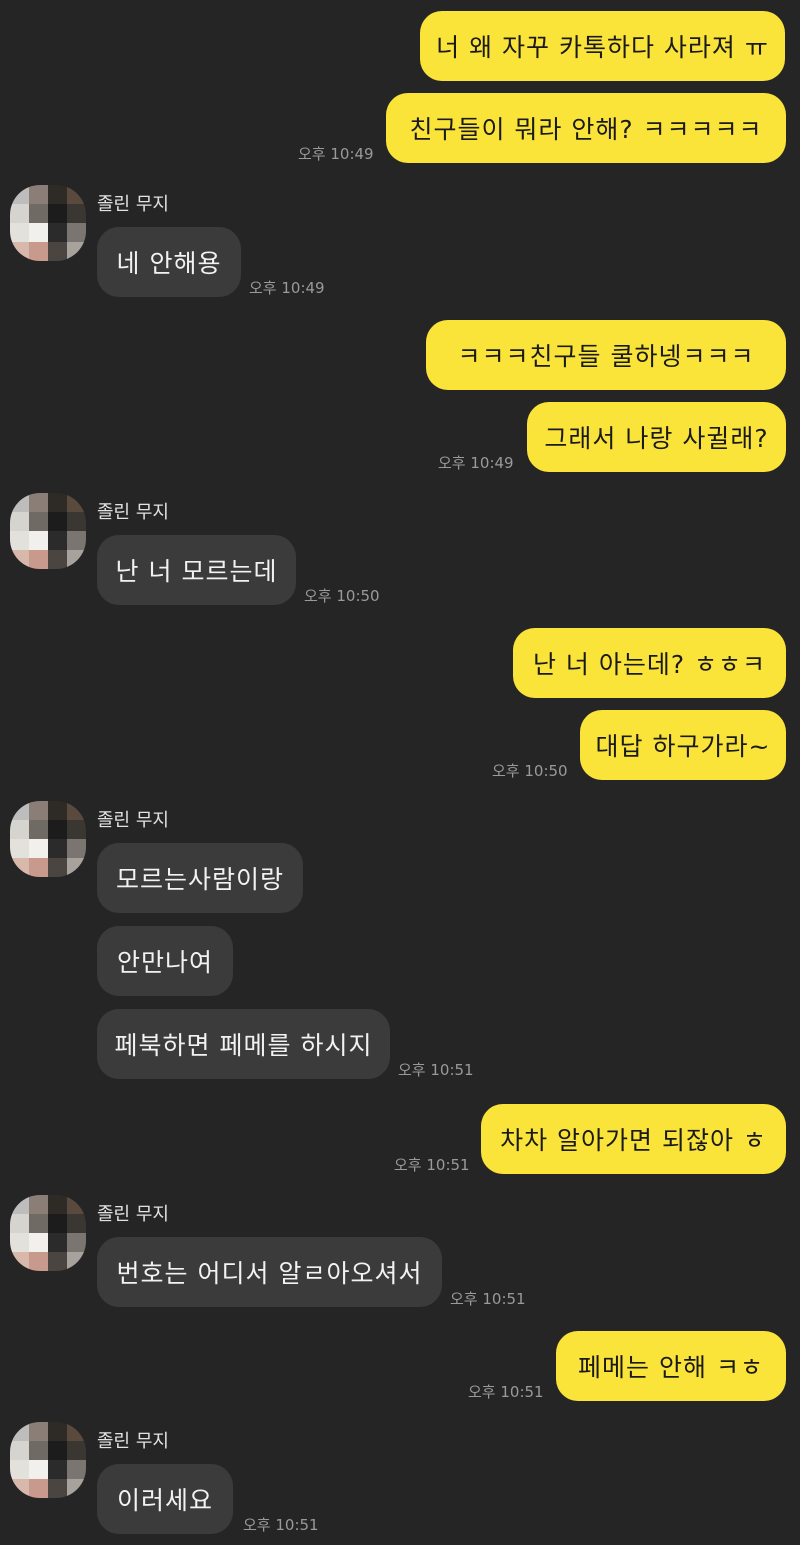 The height and width of the screenshot is (1545, 800). What do you see at coordinates (656, 437) in the screenshot?
I see `outgoing-message: 그래서 나랑 사귈래?` at bounding box center [656, 437].